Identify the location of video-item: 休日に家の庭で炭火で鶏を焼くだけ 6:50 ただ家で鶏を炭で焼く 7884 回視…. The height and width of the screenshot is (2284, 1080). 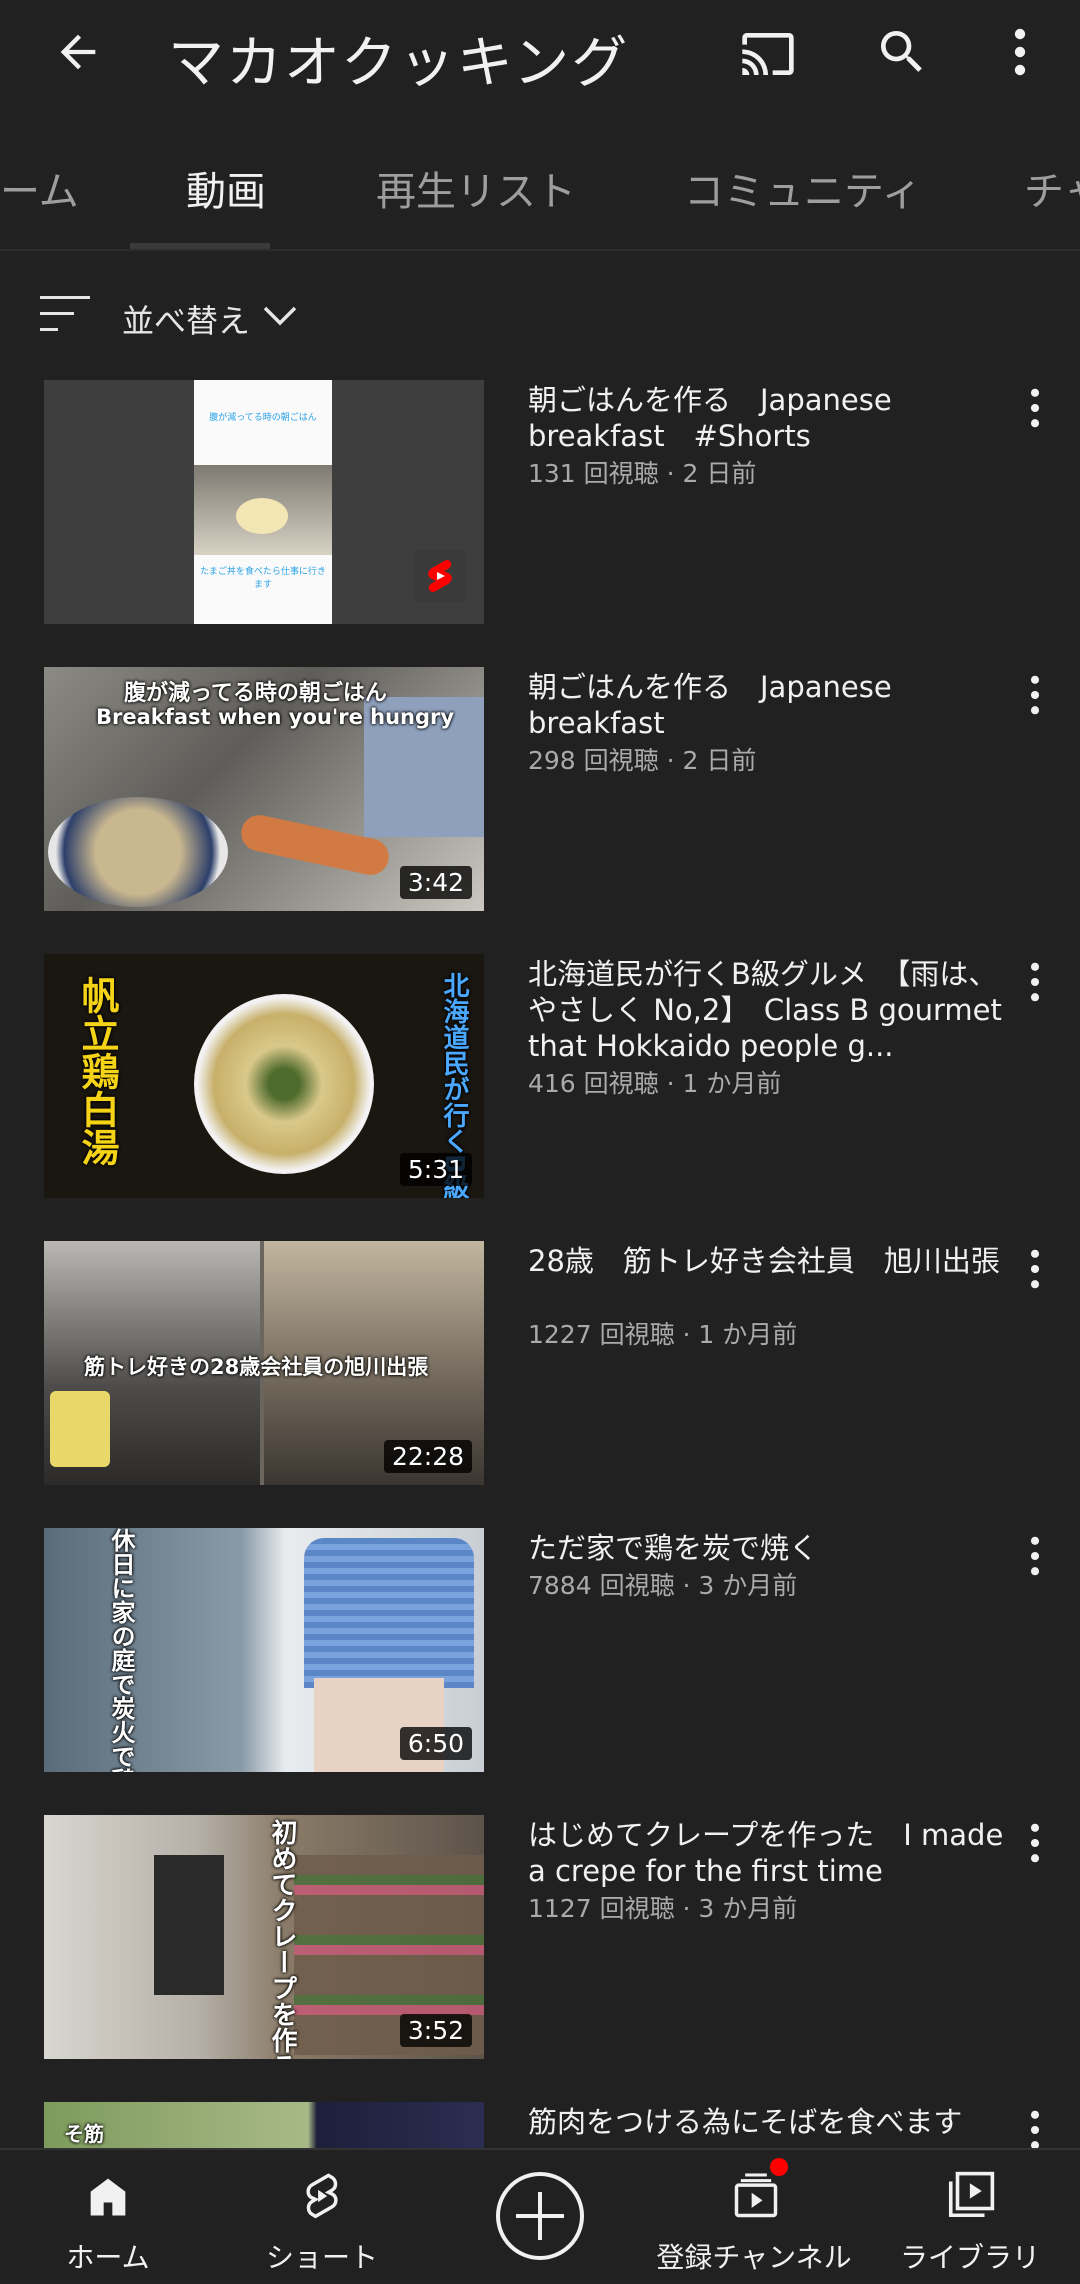
(540, 1658).